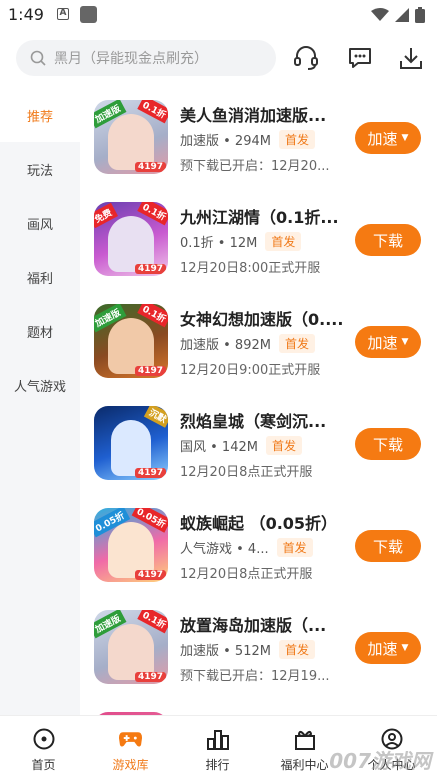 This screenshot has height=776, width=437. Describe the element at coordinates (259, 523) in the screenshot. I see `game-title: 蚁族崛起 （0.05折）` at that location.